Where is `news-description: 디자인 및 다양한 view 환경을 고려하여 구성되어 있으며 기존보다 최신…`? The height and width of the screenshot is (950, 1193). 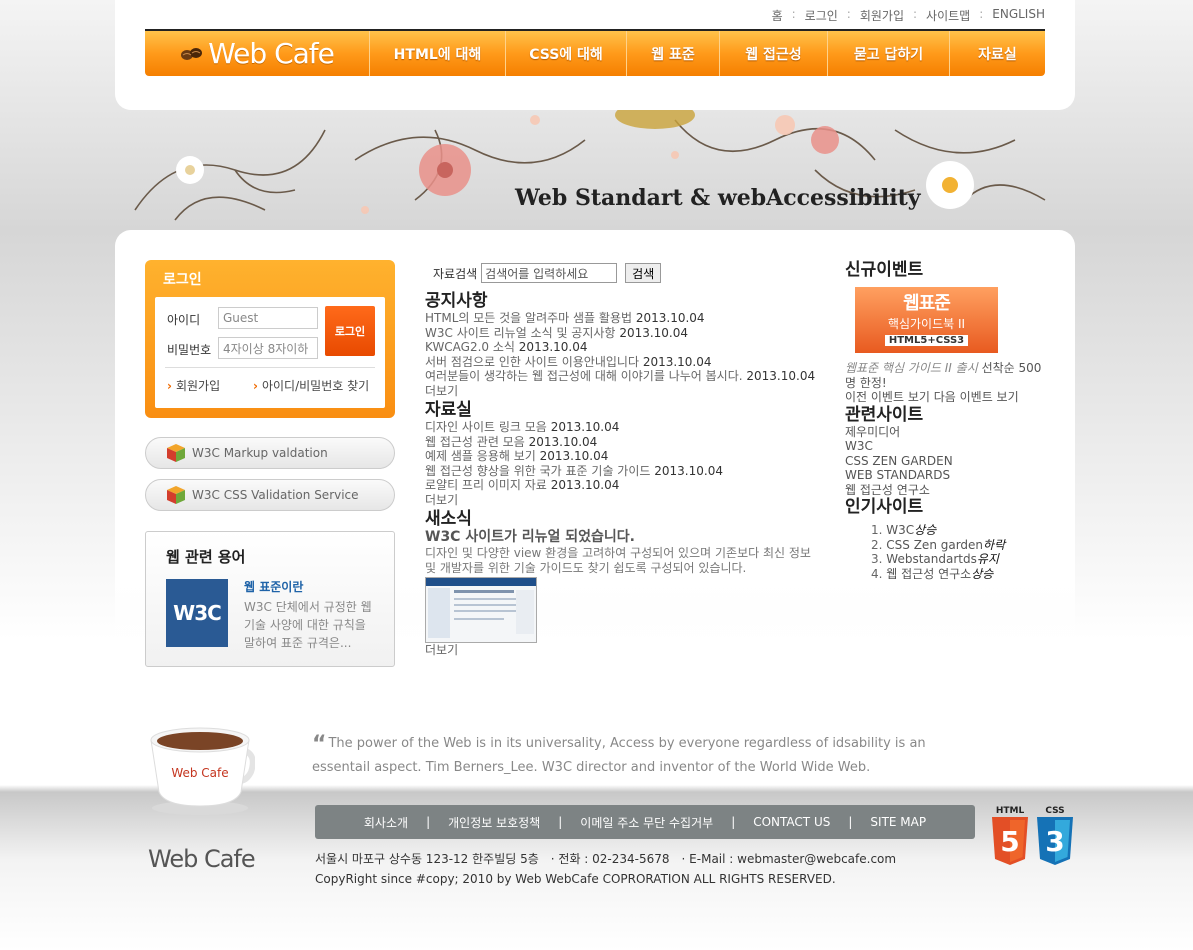 news-description: 디자인 및 다양한 view 환경을 고려하여 구성되어 있으며 기존보다 최신… is located at coordinates (618, 560).